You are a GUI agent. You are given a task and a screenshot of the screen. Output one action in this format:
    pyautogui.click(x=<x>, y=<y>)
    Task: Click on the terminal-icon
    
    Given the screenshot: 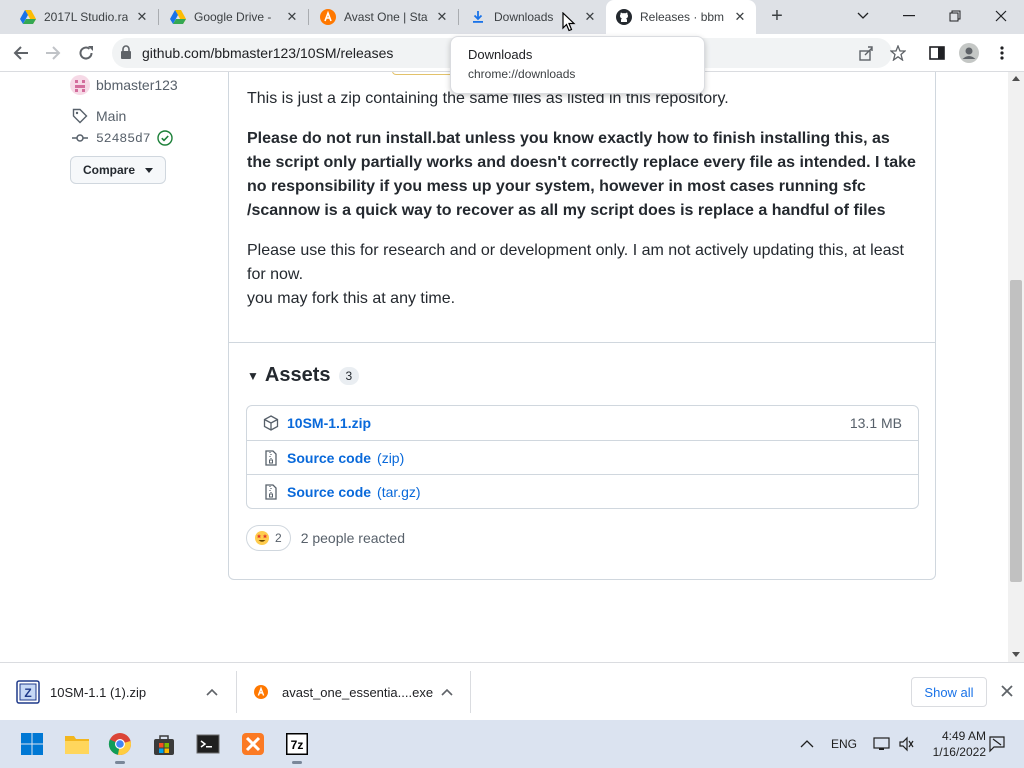 What is the action you would take?
    pyautogui.click(x=208, y=744)
    